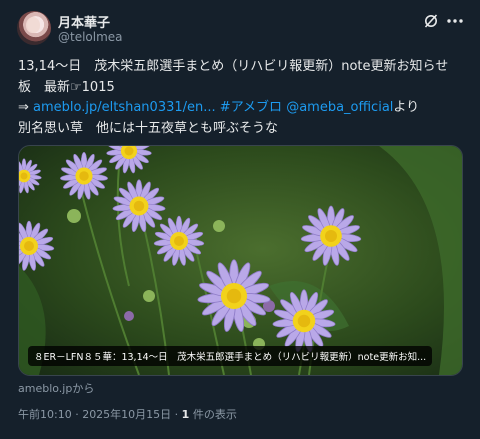  What do you see at coordinates (148, 128) in the screenshot?
I see `tweet-line-4: 別名思い草 他には十五夜草とも呼ぶそうな` at bounding box center [148, 128].